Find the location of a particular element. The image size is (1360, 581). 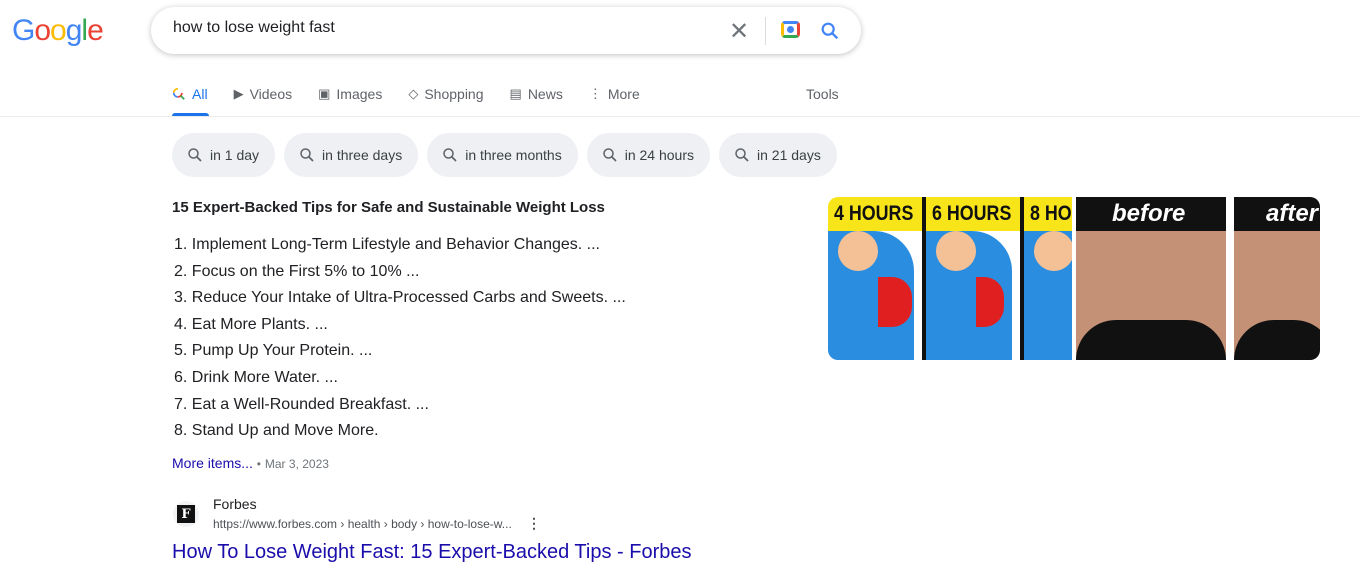

chip: in three months is located at coordinates (502, 155).